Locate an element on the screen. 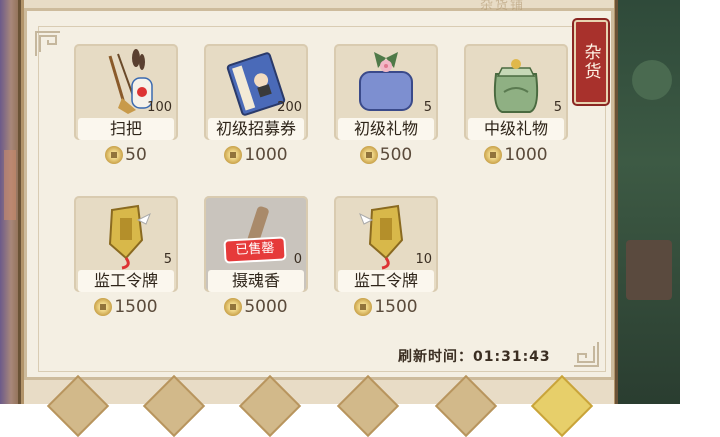  item-name: 中级礼物 is located at coordinates (516, 129).